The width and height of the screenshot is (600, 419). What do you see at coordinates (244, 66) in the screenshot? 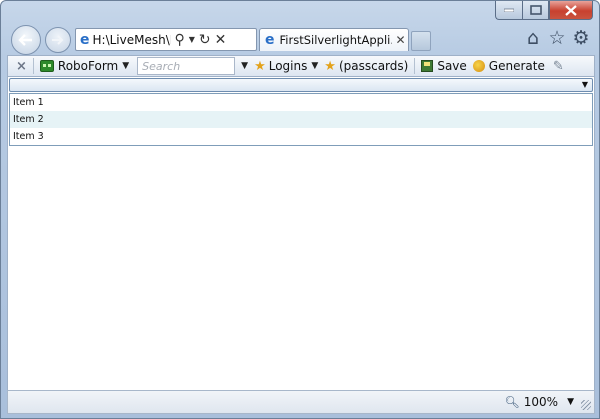
I see `search-dropdown-icon: ▼` at bounding box center [244, 66].